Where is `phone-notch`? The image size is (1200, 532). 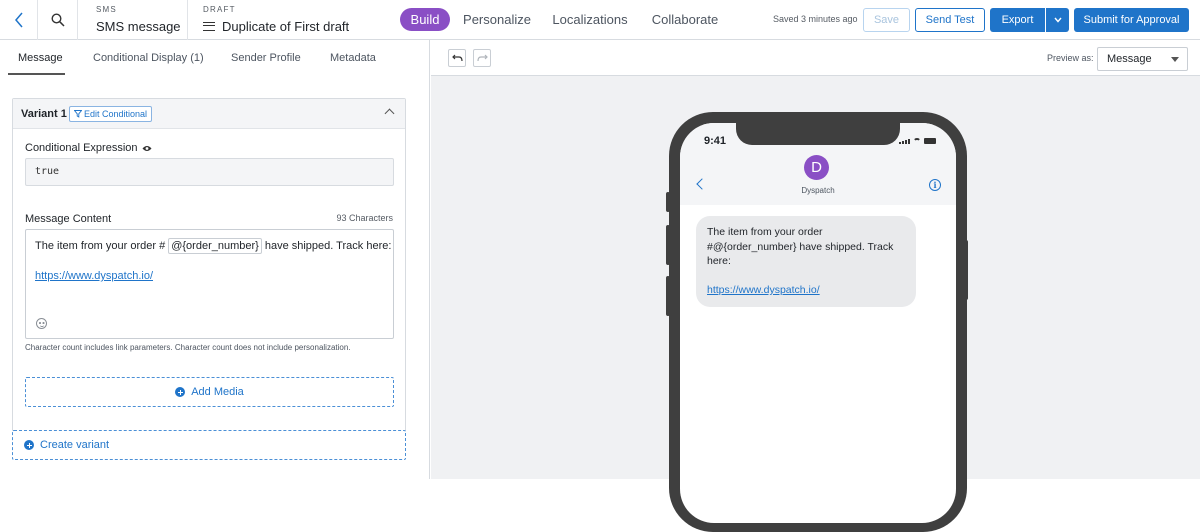 phone-notch is located at coordinates (818, 134).